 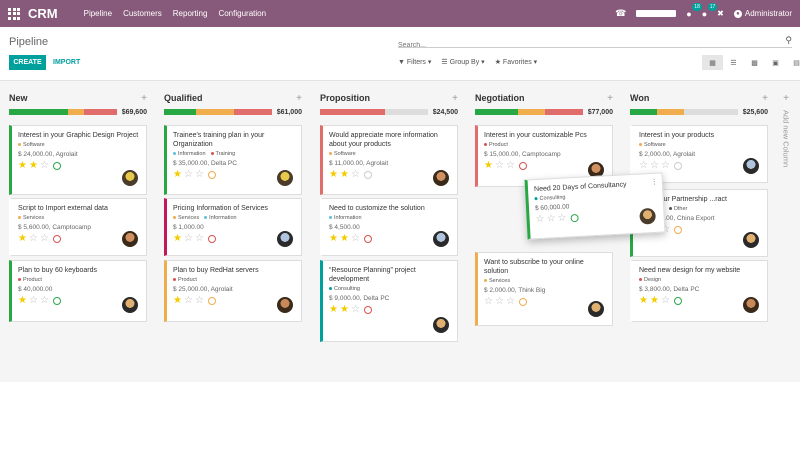 What do you see at coordinates (14, 13) in the screenshot?
I see `apps-menu-icon` at bounding box center [14, 13].